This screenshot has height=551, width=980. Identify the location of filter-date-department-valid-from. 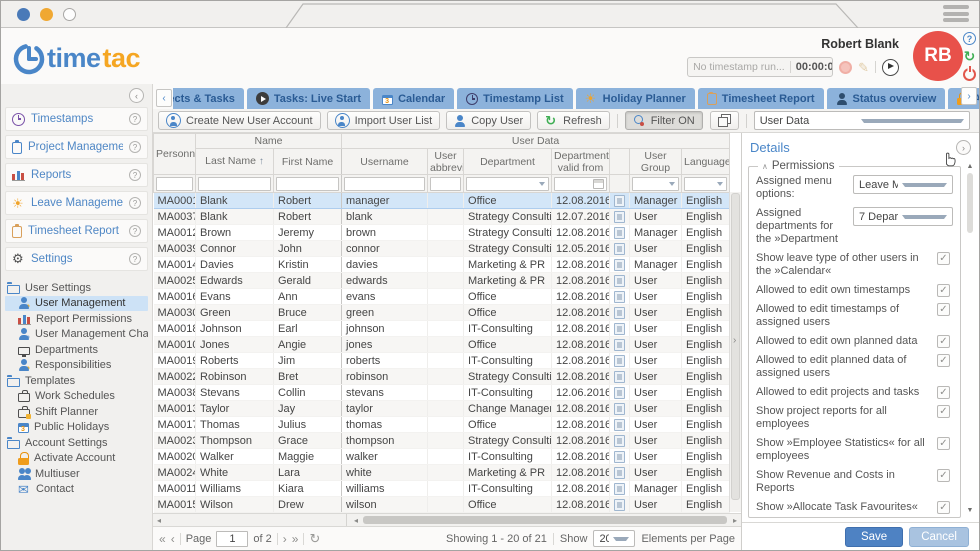
(581, 183).